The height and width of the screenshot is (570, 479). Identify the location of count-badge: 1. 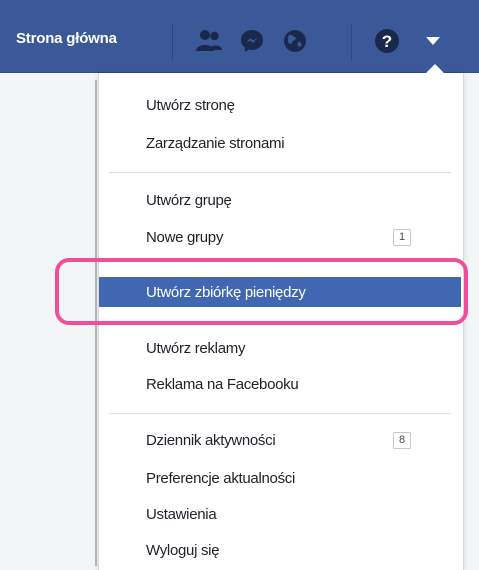
(402, 237).